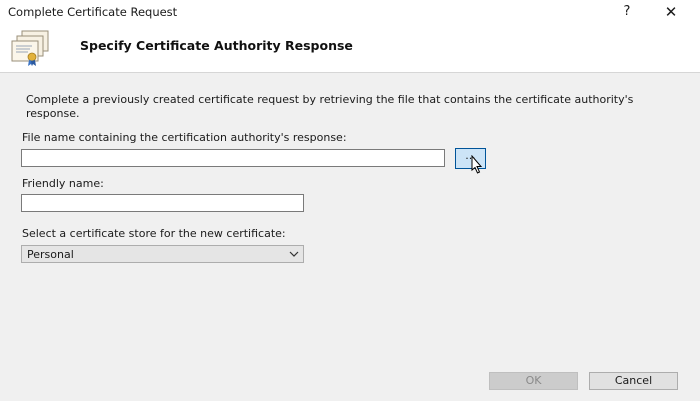  I want to click on mouse-pointer-icon, so click(477, 164).